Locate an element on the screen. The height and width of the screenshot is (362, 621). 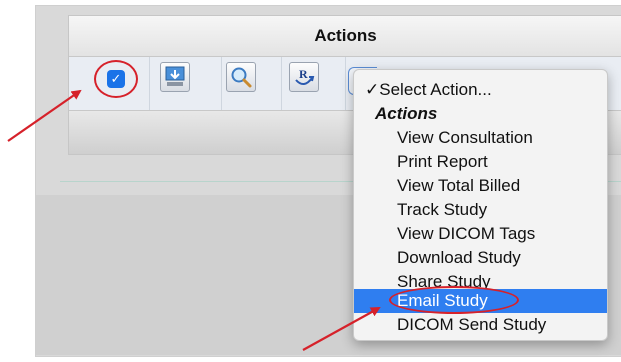
arrow-to-email-study is located at coordinates (341, 329).